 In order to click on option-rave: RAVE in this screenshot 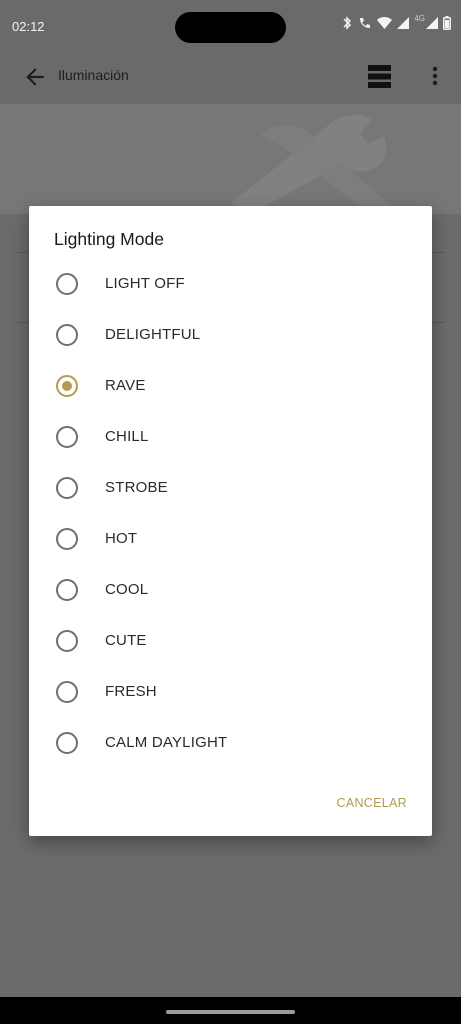, I will do `click(230, 386)`.